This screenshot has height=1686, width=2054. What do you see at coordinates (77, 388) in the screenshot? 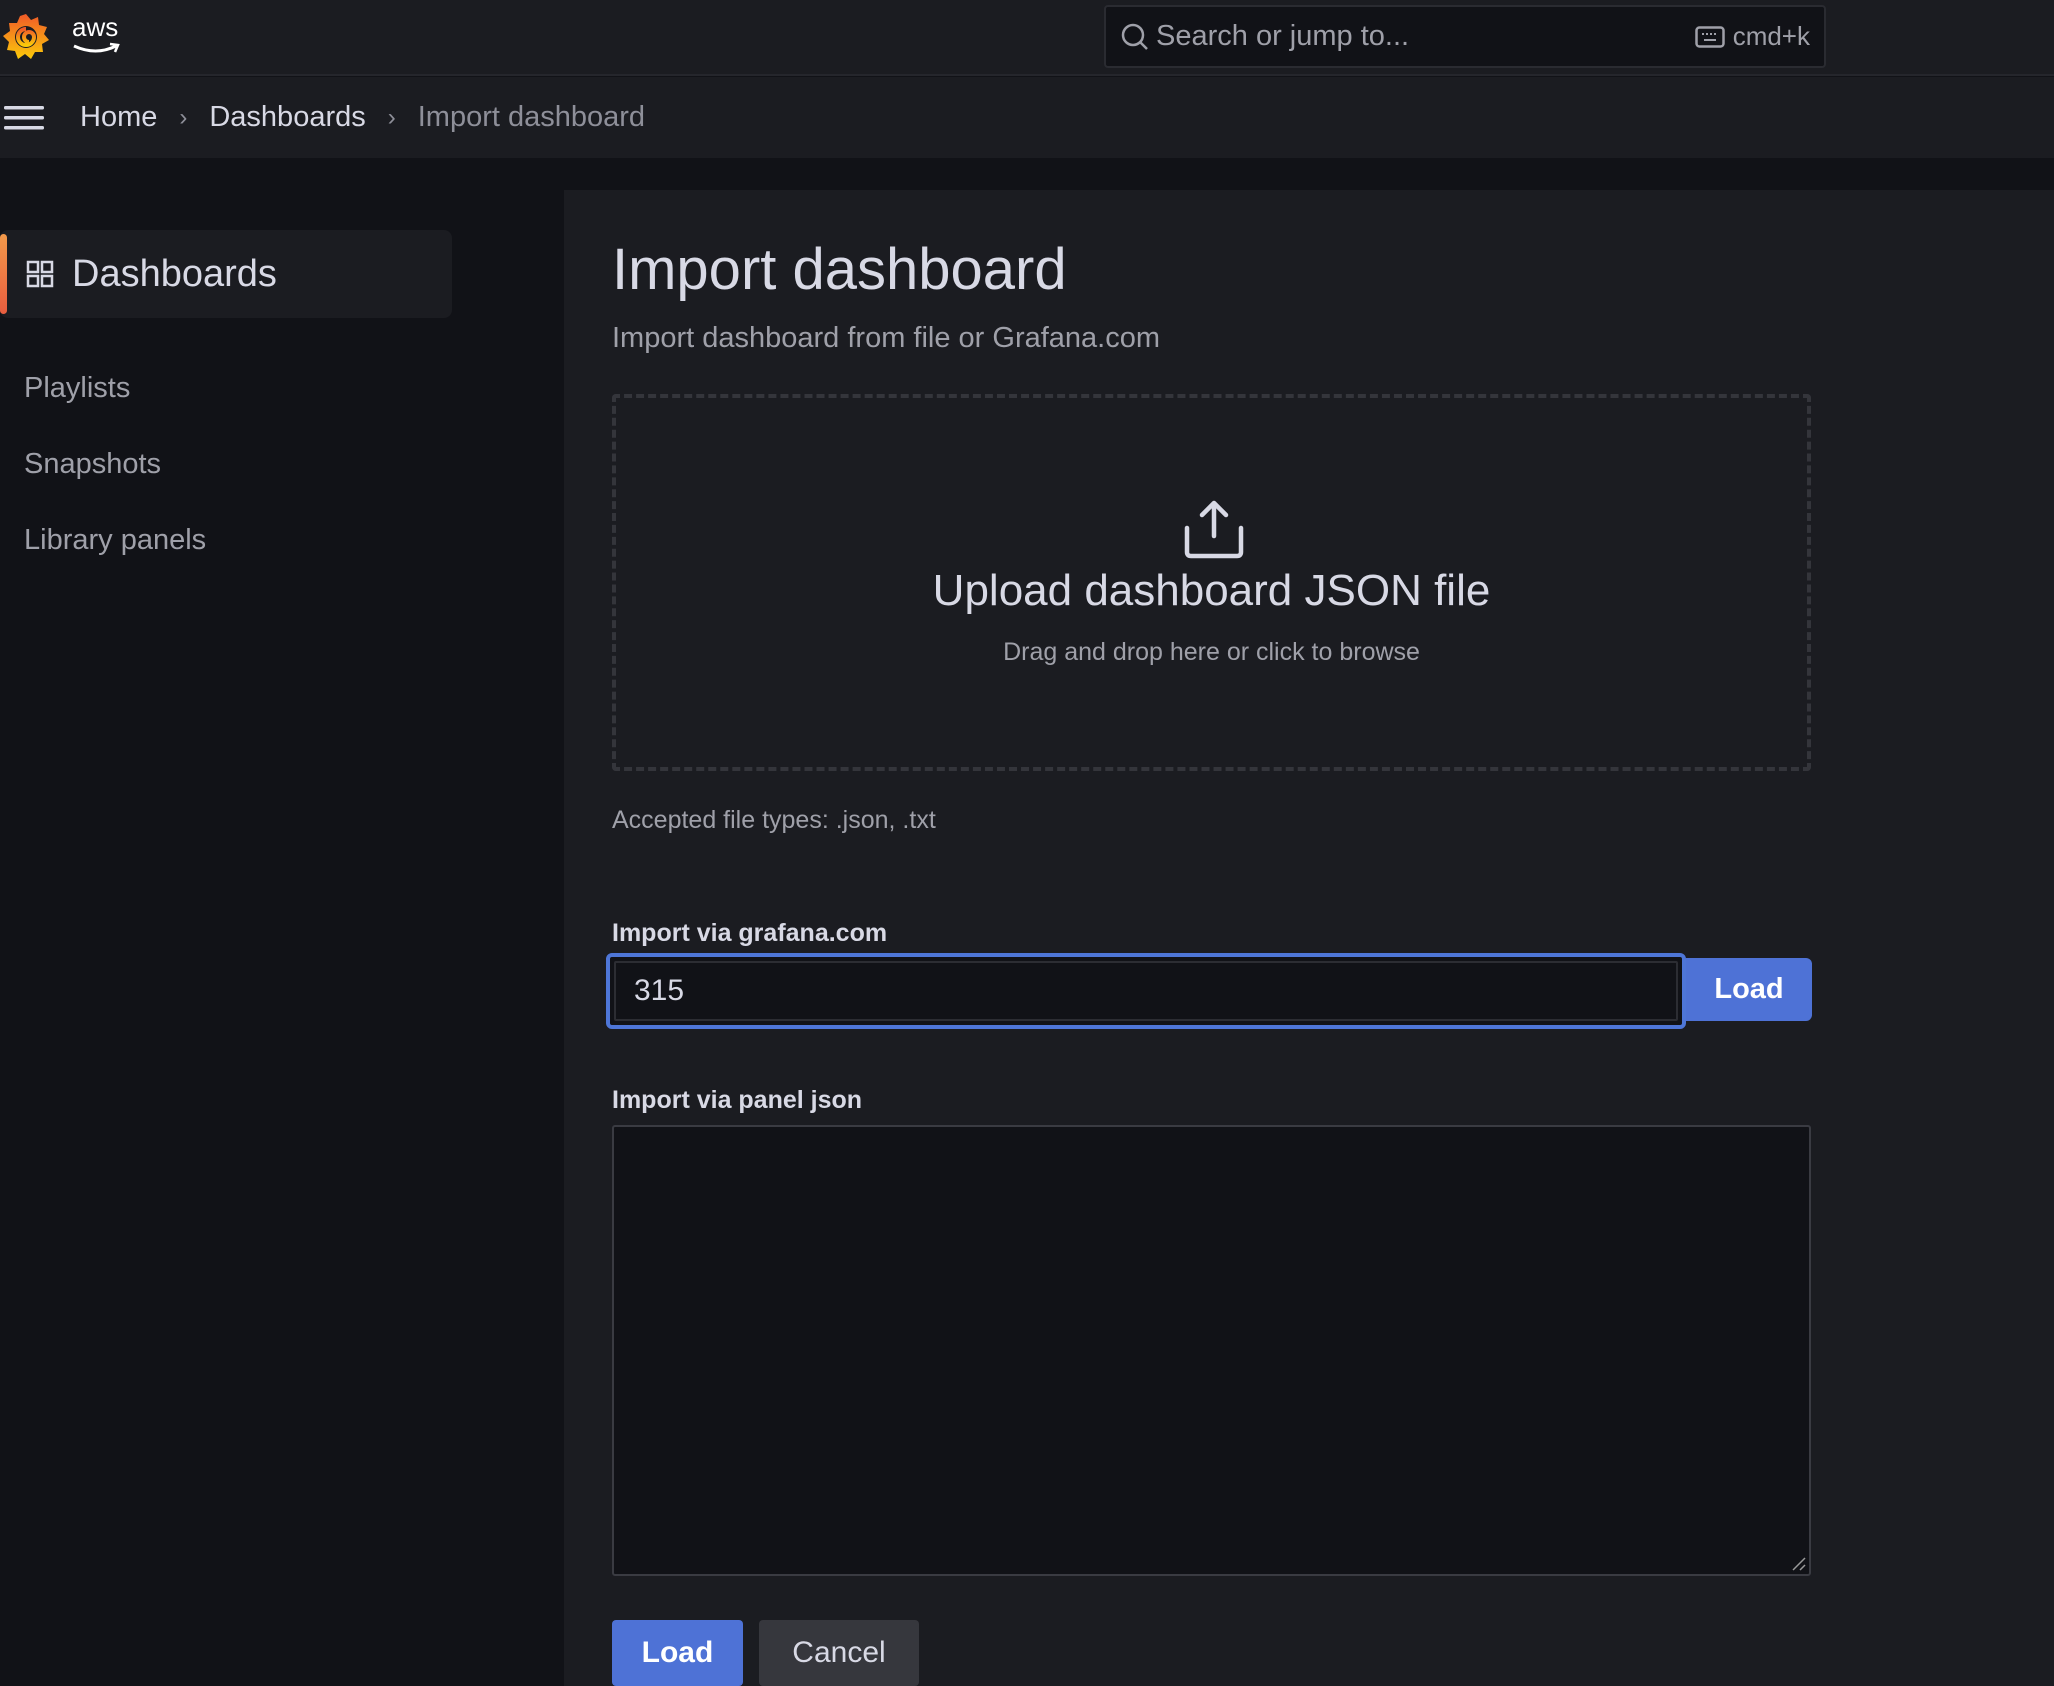
I see `sidebar-item-playlists: Playlists` at bounding box center [77, 388].